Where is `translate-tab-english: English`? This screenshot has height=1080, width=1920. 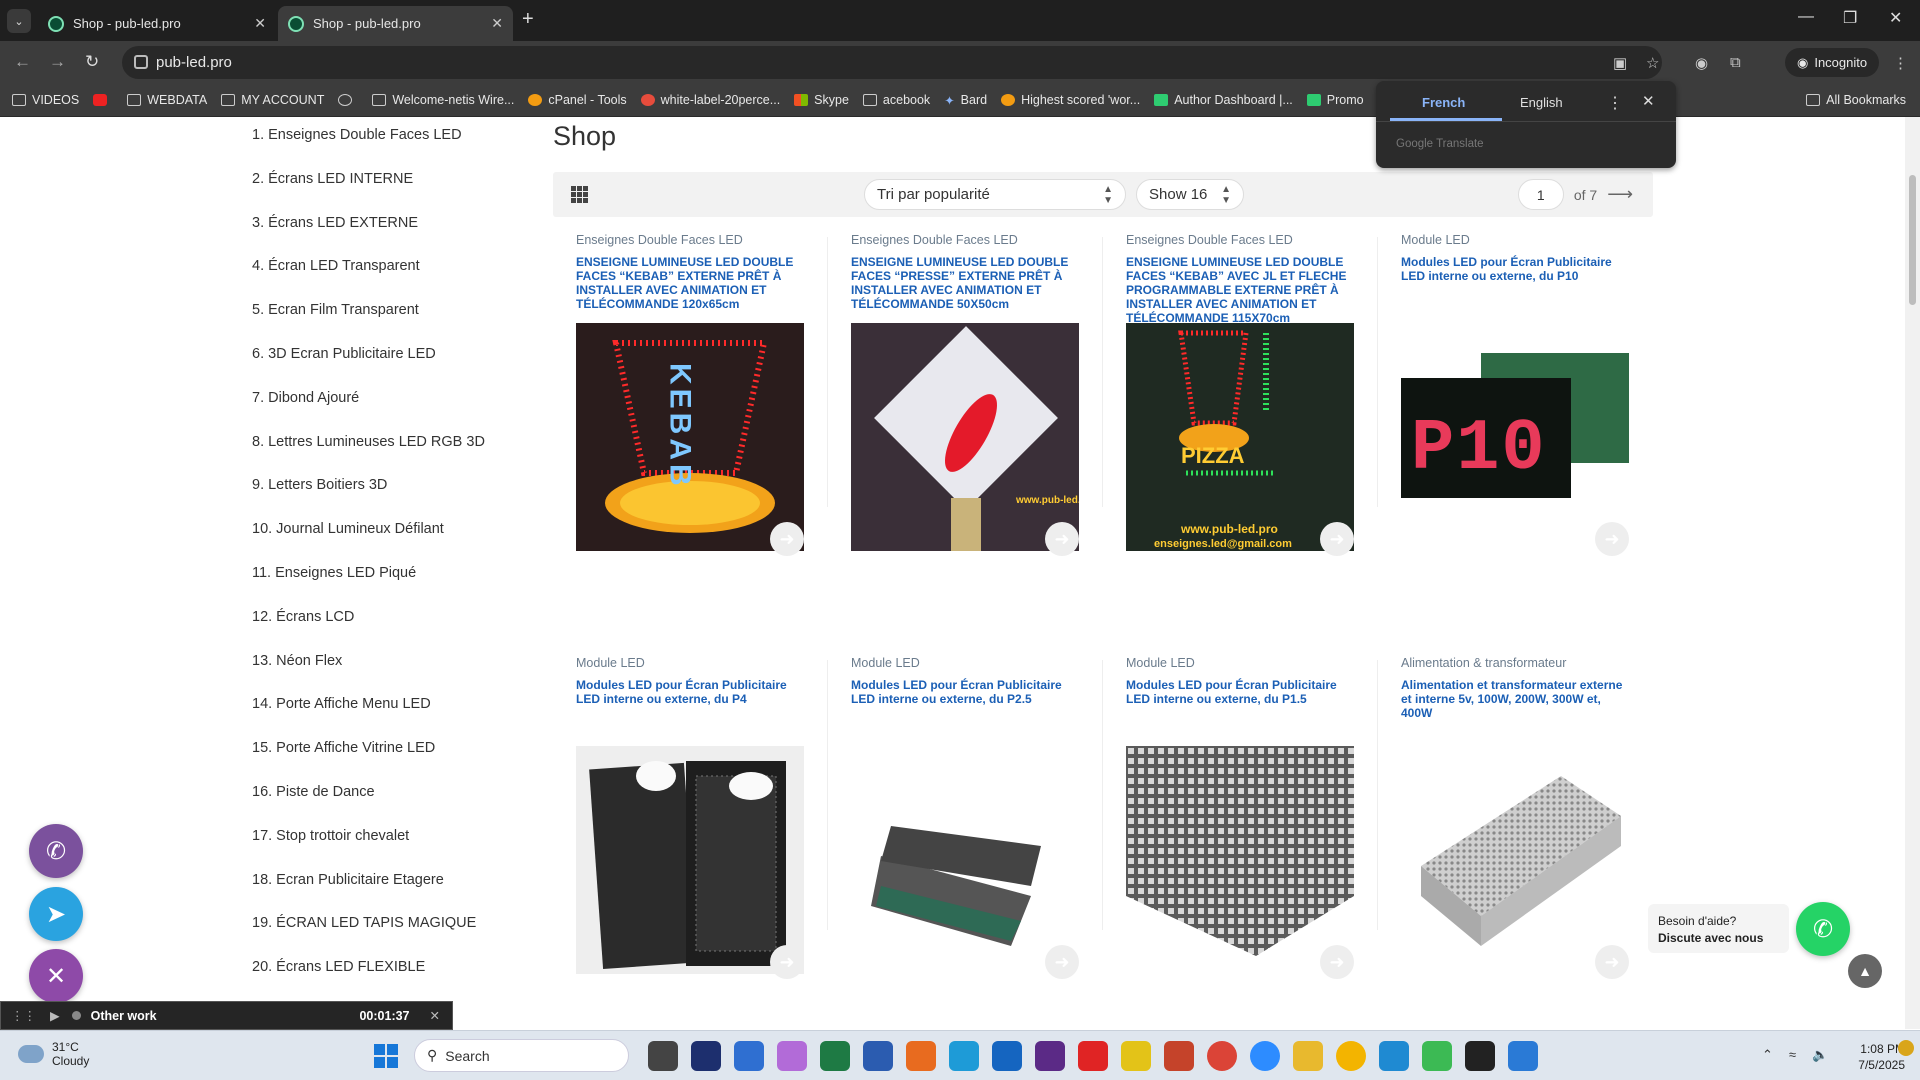
translate-tab-english: English is located at coordinates (1541, 102).